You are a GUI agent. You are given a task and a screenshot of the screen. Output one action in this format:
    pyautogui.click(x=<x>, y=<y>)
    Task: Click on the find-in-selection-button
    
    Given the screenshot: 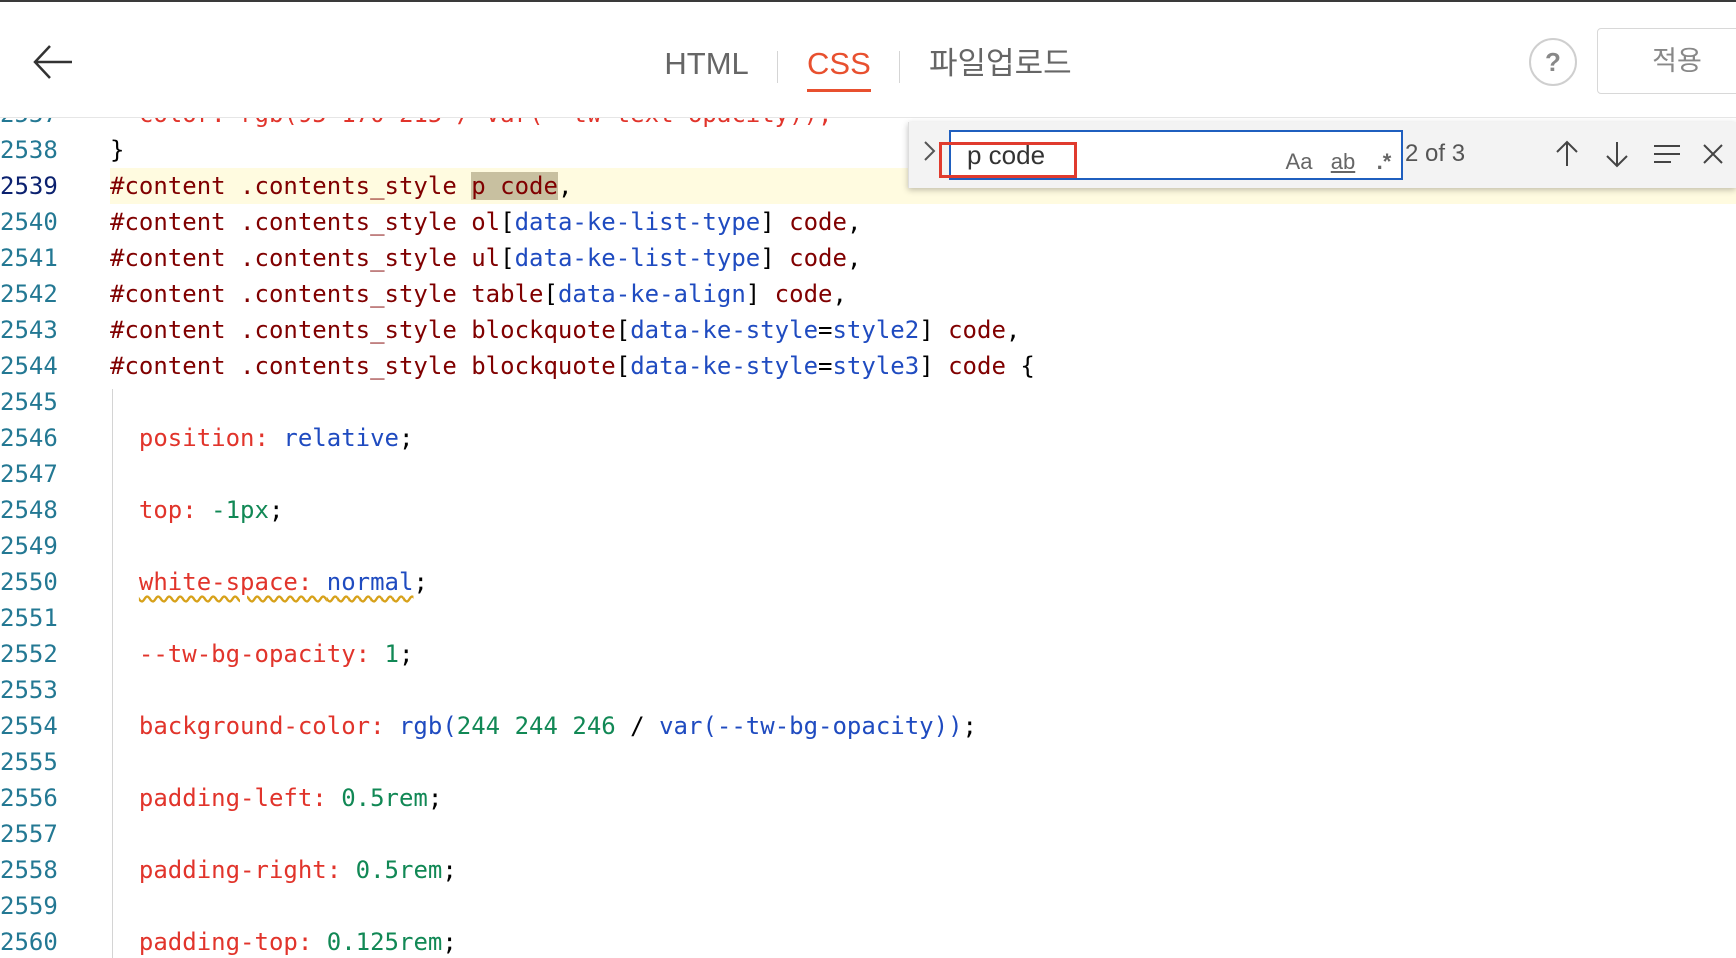 What is the action you would take?
    pyautogui.click(x=1667, y=154)
    